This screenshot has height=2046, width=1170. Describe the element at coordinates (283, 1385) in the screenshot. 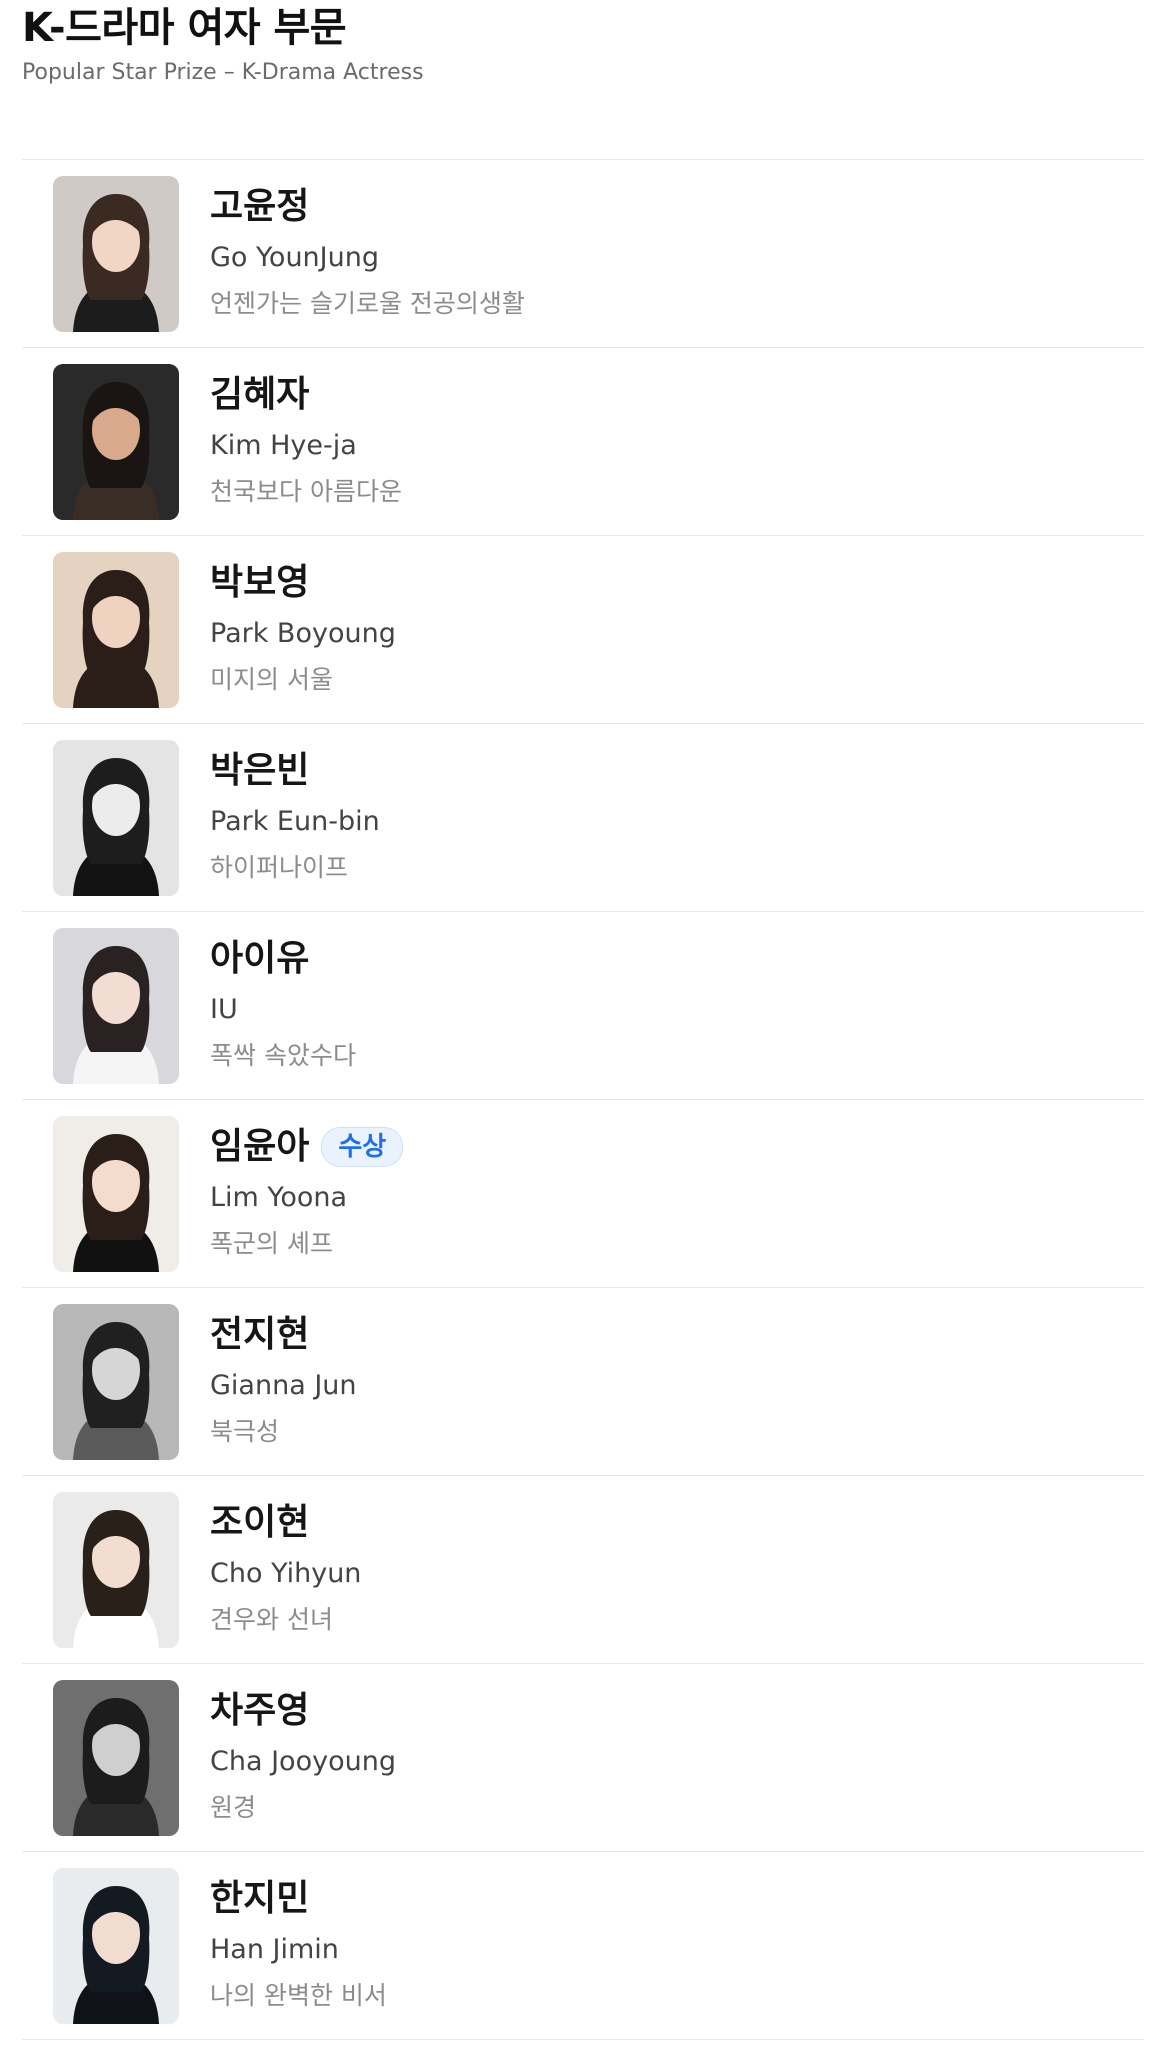

I see `nominee-name-english: Gianna Jun` at that location.